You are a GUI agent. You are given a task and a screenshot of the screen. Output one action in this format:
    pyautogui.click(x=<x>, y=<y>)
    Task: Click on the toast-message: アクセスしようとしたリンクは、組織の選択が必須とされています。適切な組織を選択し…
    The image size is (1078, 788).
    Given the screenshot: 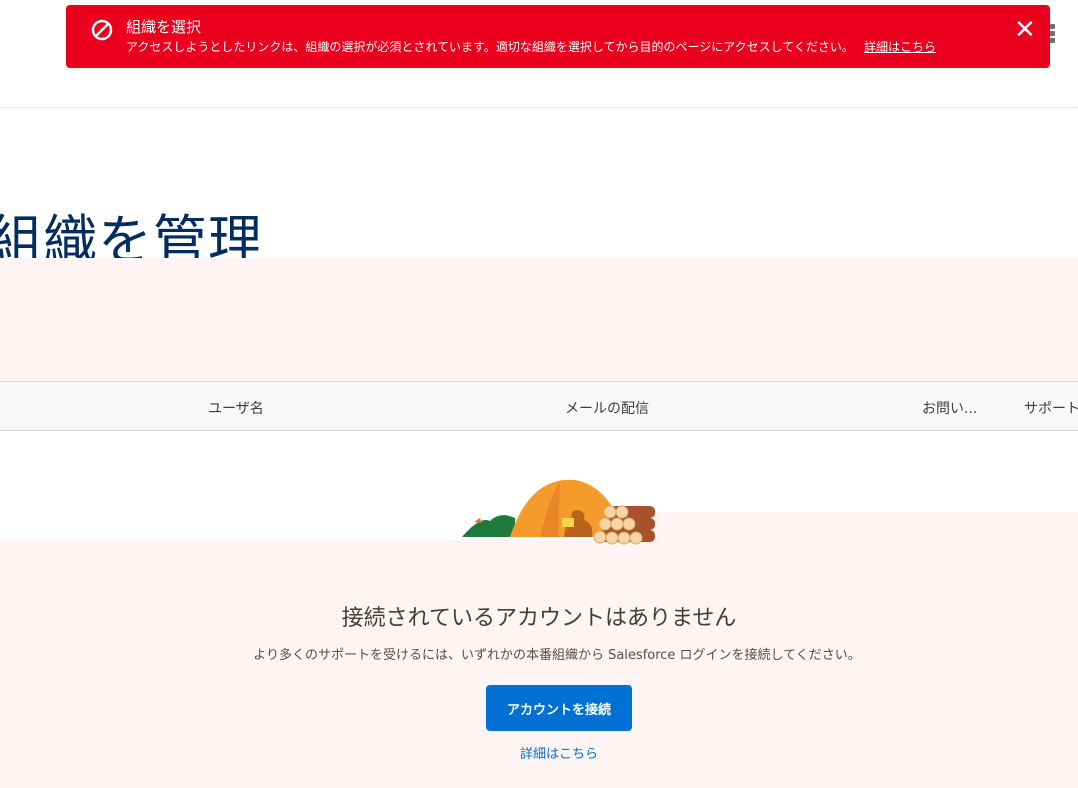 What is the action you would take?
    pyautogui.click(x=531, y=46)
    